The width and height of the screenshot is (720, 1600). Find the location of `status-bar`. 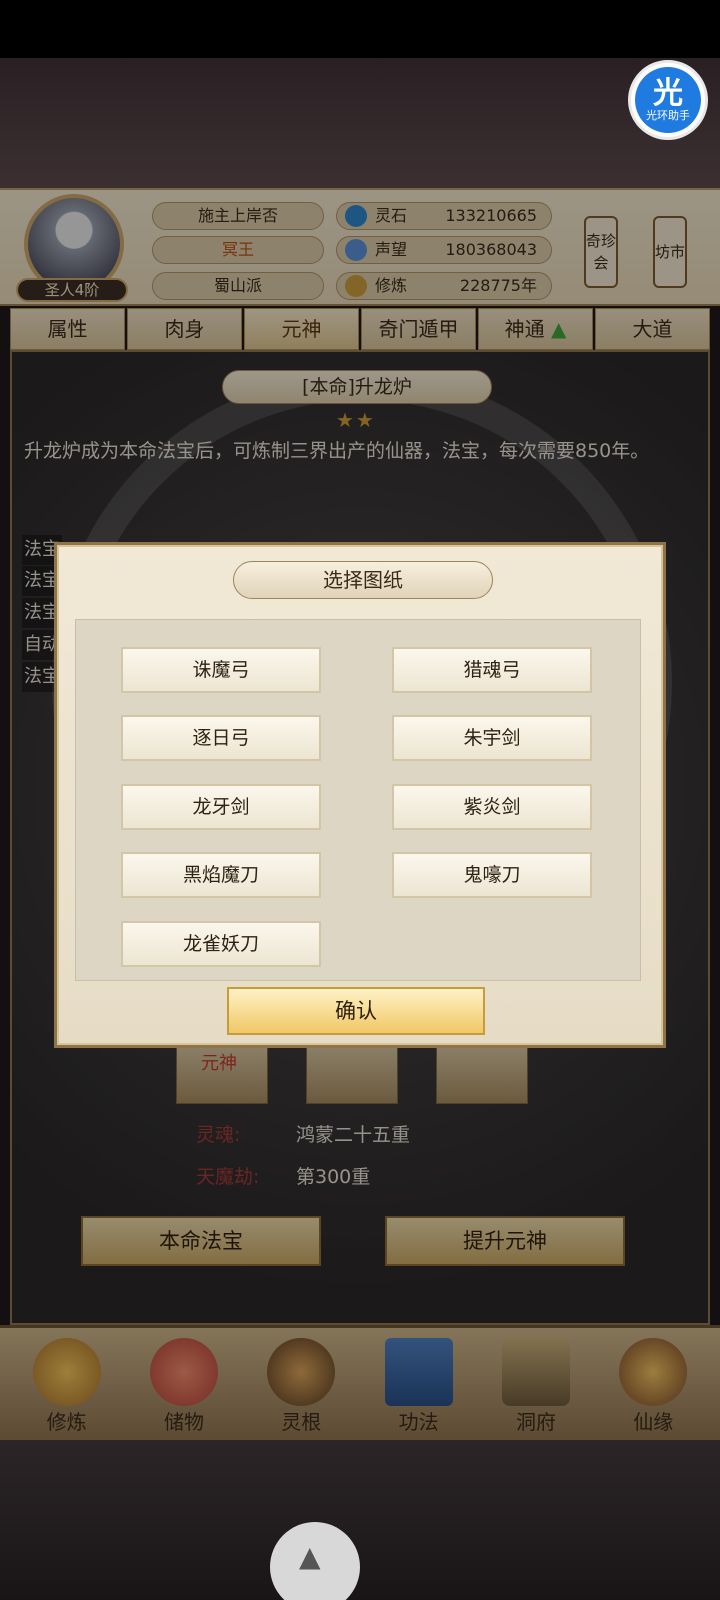

status-bar is located at coordinates (360, 29).